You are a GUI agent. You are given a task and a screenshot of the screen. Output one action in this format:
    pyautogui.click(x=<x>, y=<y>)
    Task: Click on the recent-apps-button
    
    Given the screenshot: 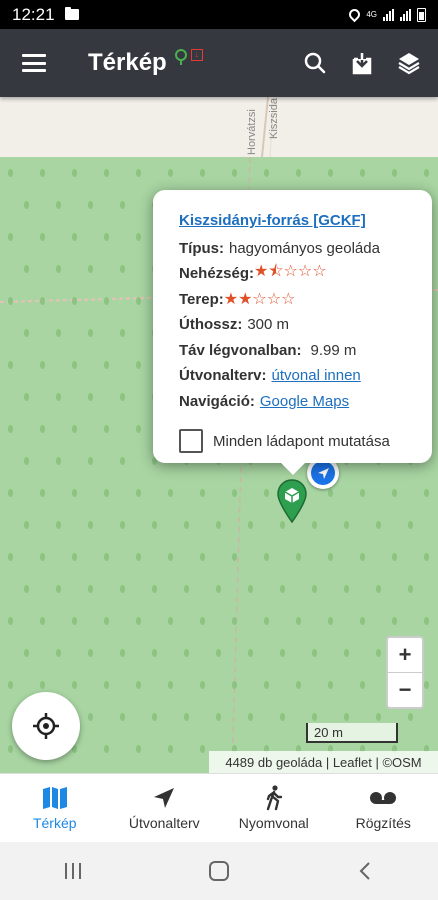 What is the action you would take?
    pyautogui.click(x=73, y=871)
    